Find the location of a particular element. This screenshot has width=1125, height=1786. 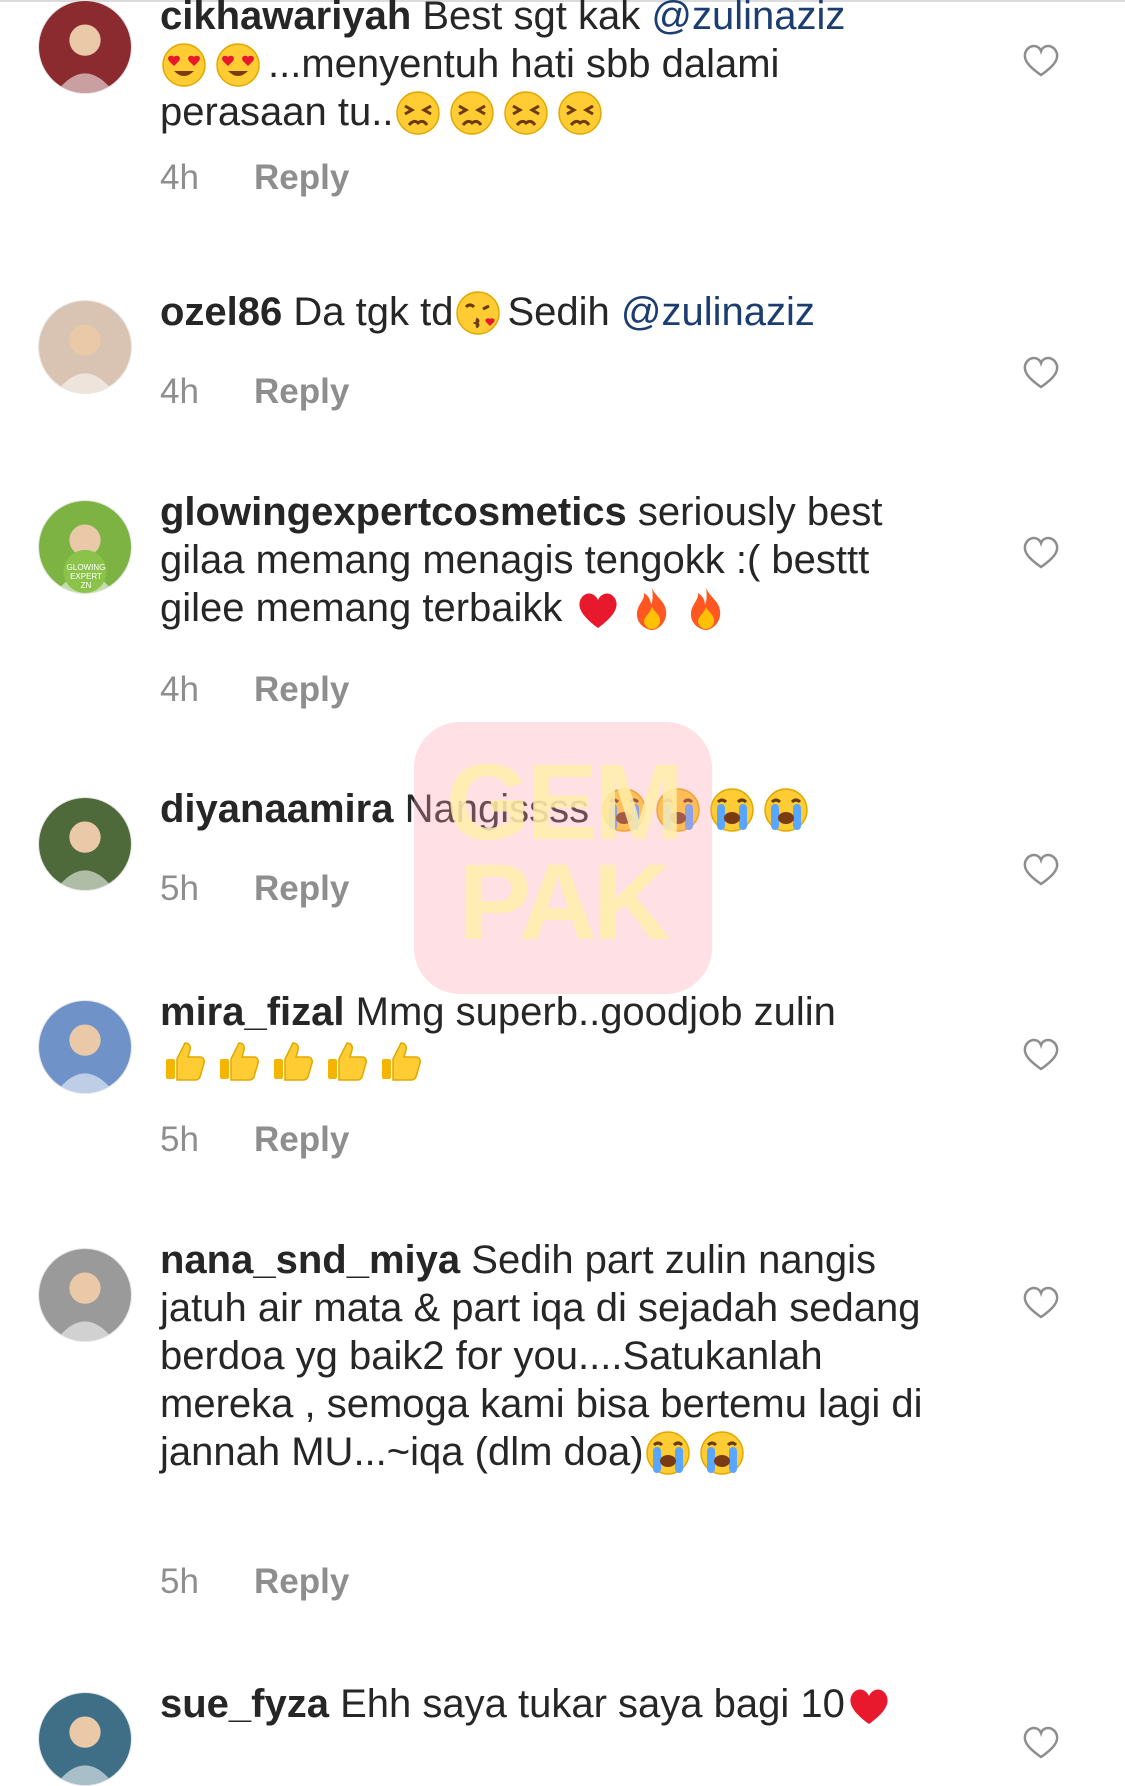

comment-text: ozel86 Da tgk td Sedih @zulinaziz is located at coordinates (555, 312).